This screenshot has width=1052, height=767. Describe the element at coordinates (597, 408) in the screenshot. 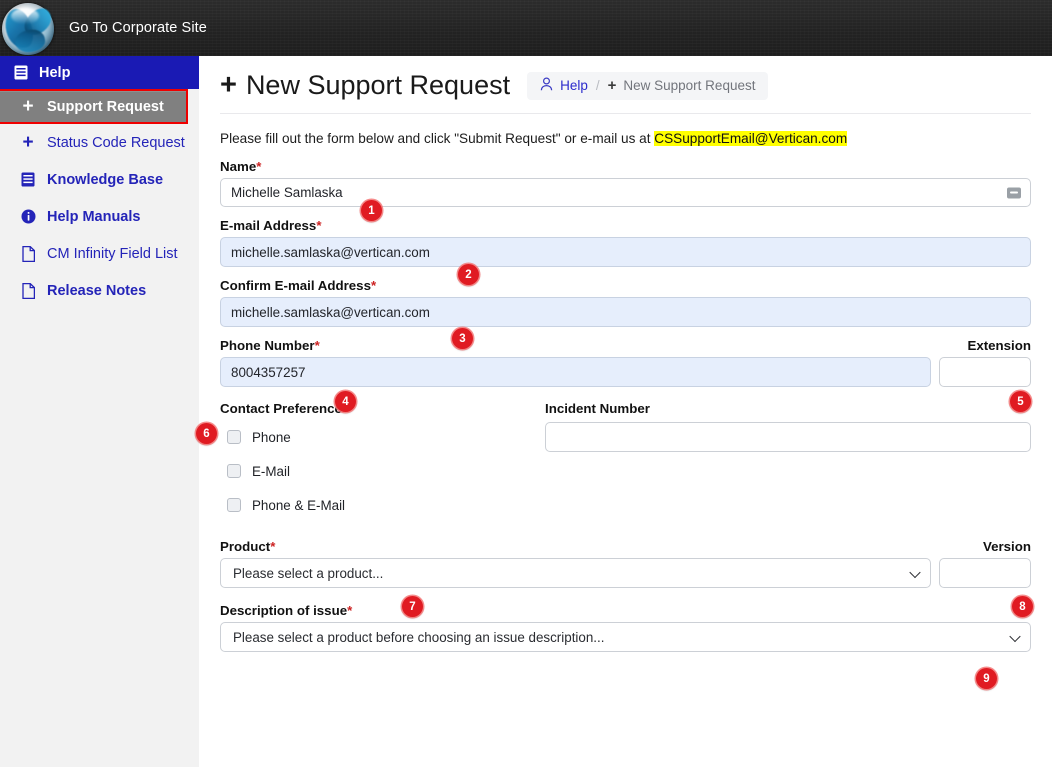

I see `incident-number-label: Incident Number` at that location.